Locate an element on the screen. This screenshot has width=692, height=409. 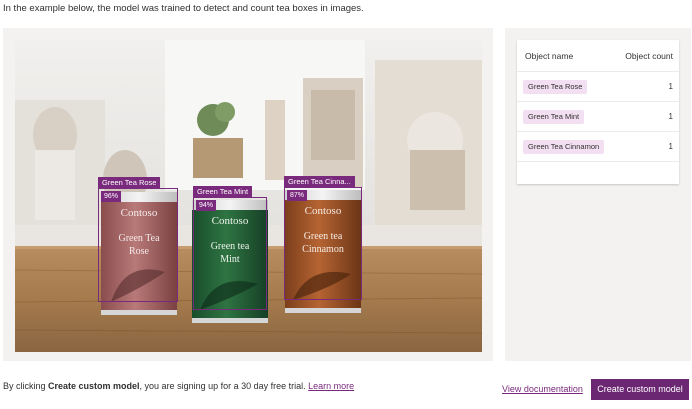
detection-box-cinnamon: Green Tea Cinna... 87% is located at coordinates (323, 238).